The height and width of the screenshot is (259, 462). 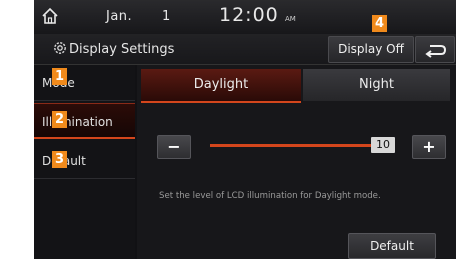 I want to click on tab-night: Night, so click(x=376, y=85).